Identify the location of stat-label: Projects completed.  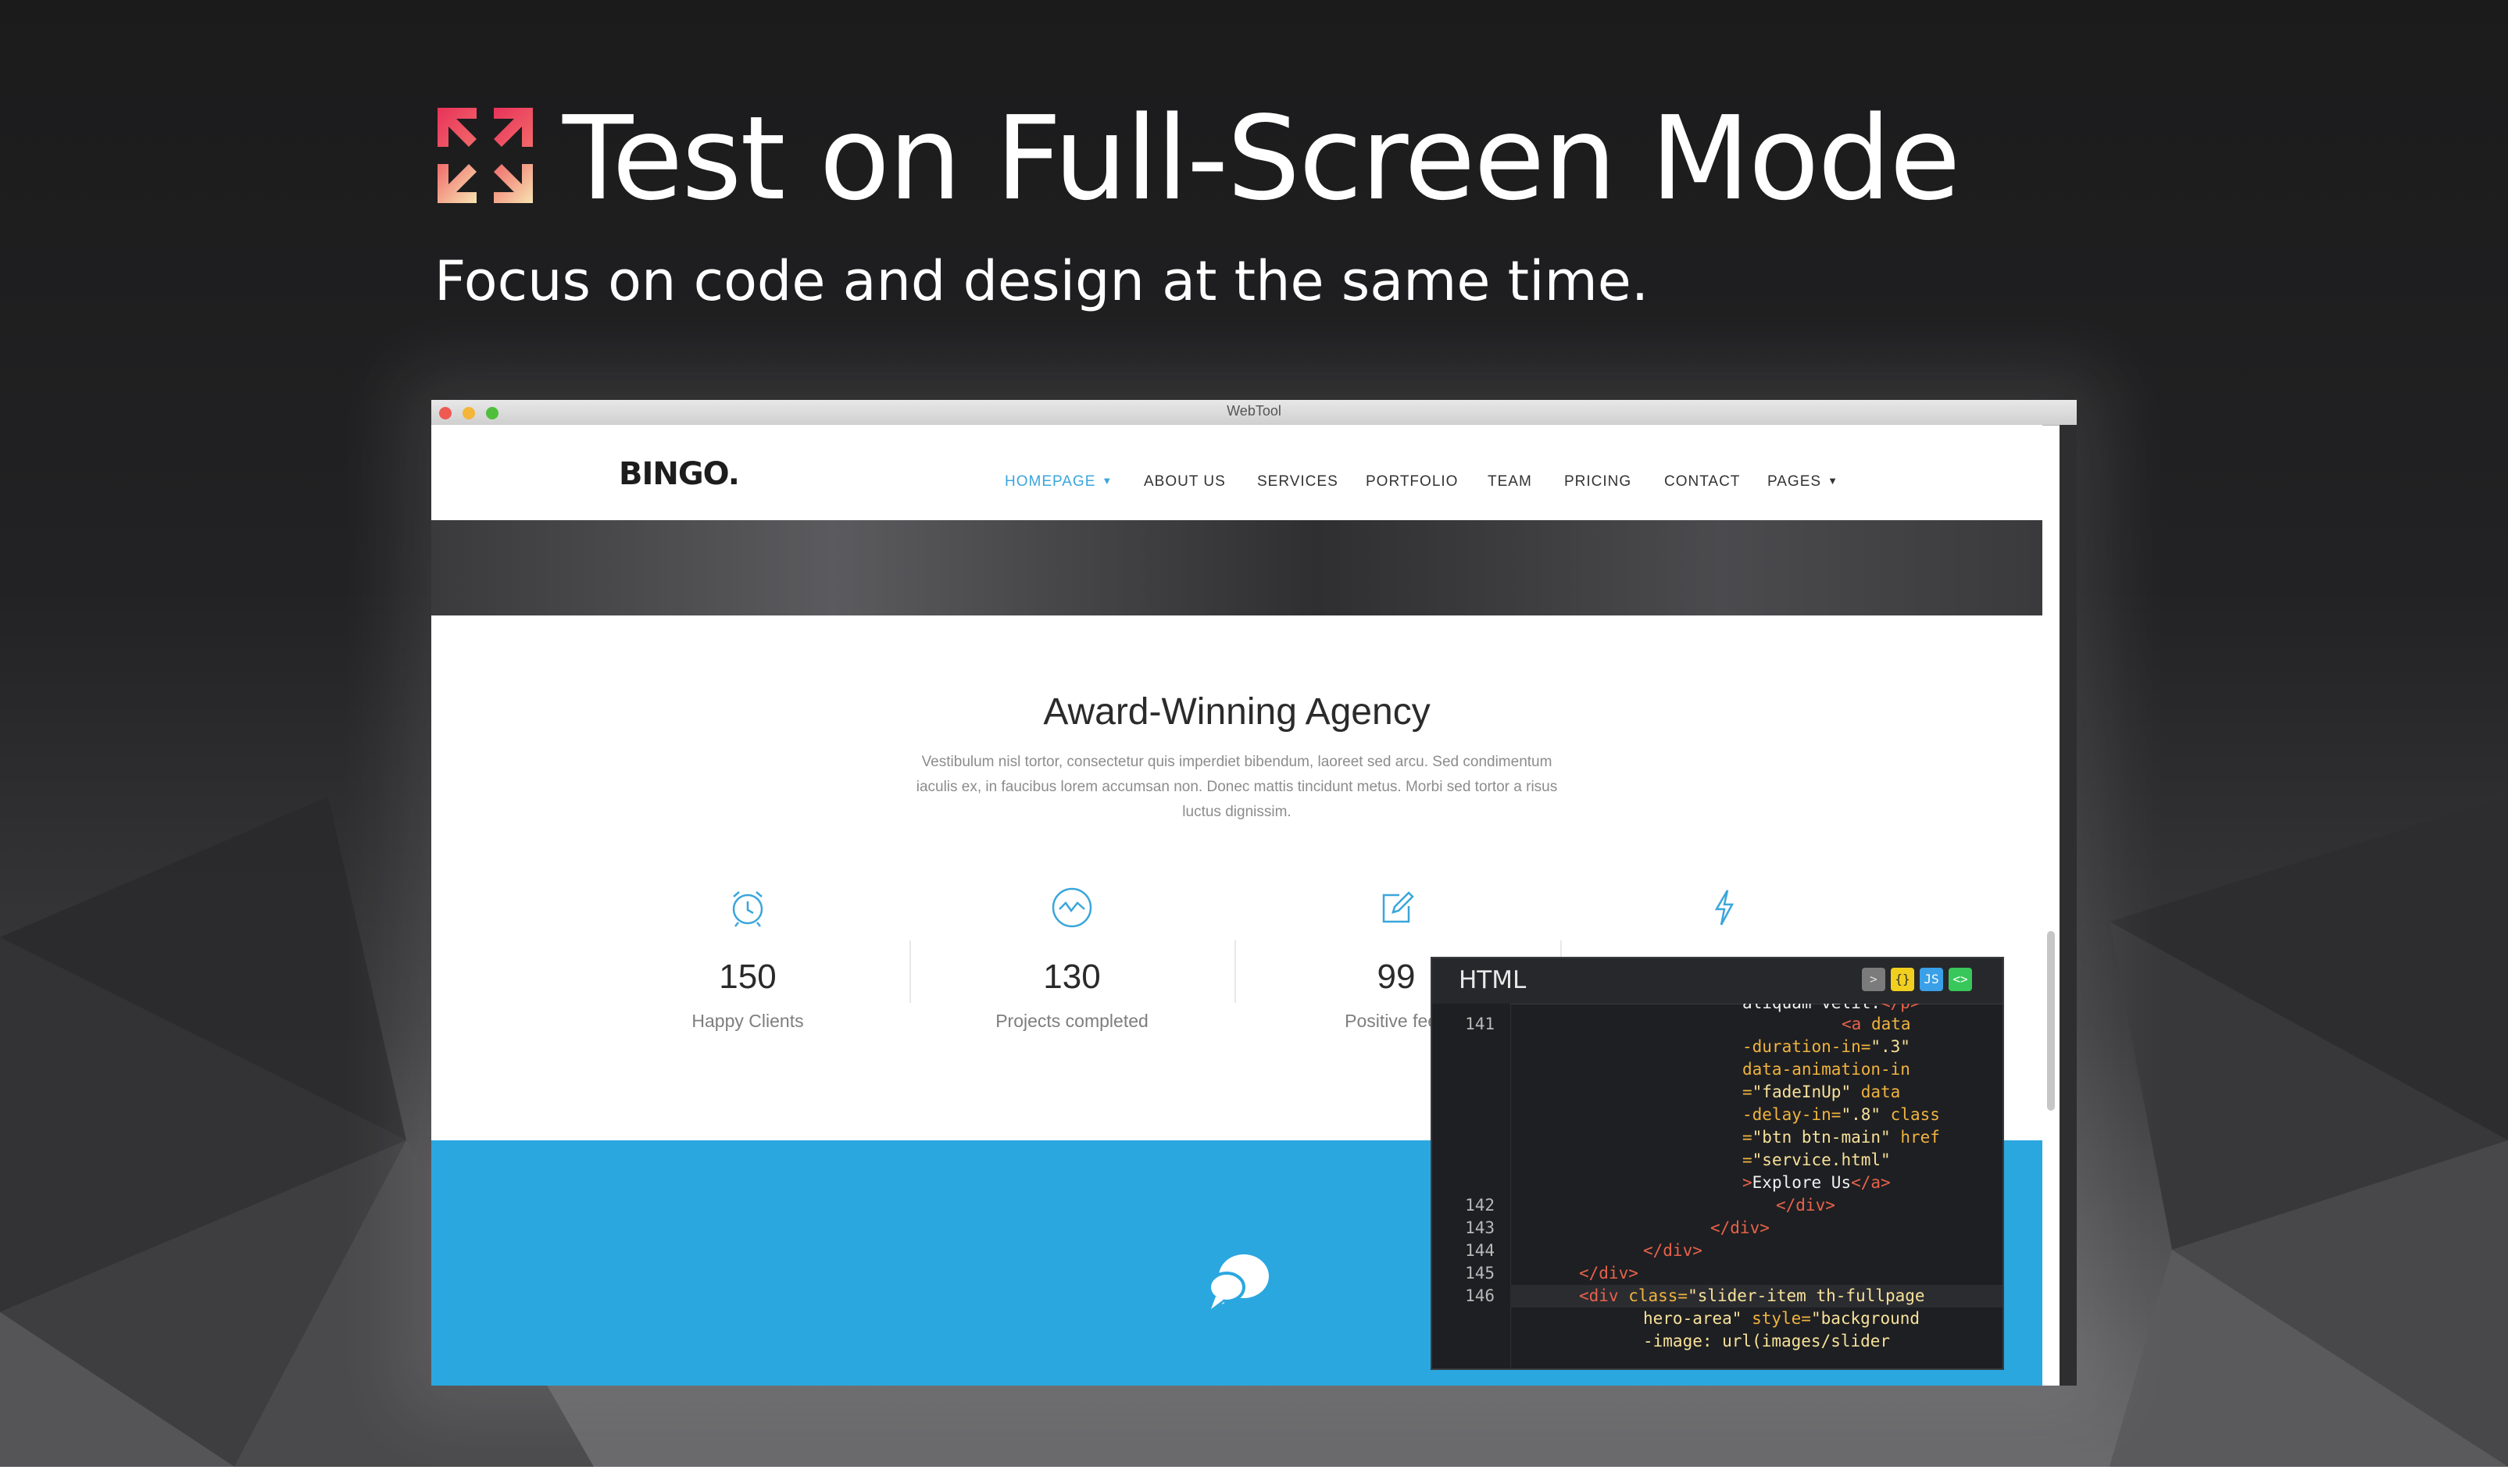
(1072, 1021).